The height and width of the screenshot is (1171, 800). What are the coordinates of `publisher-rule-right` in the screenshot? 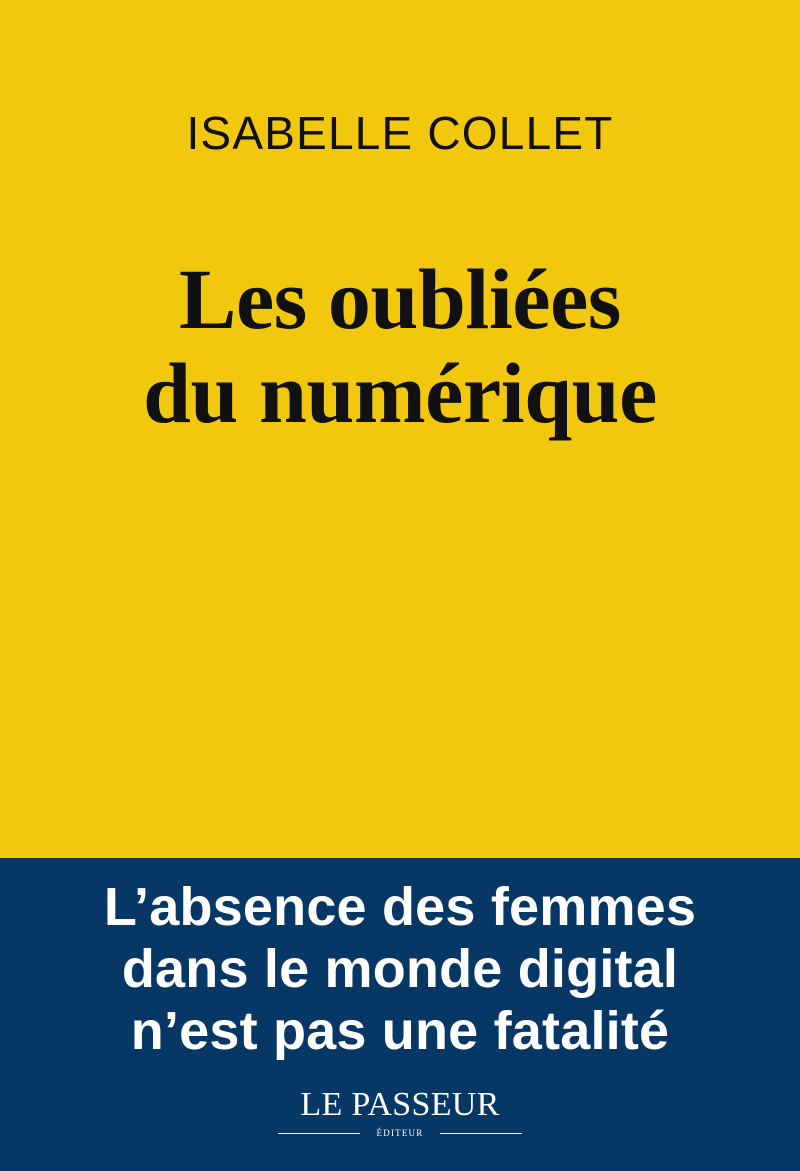 It's located at (481, 1133).